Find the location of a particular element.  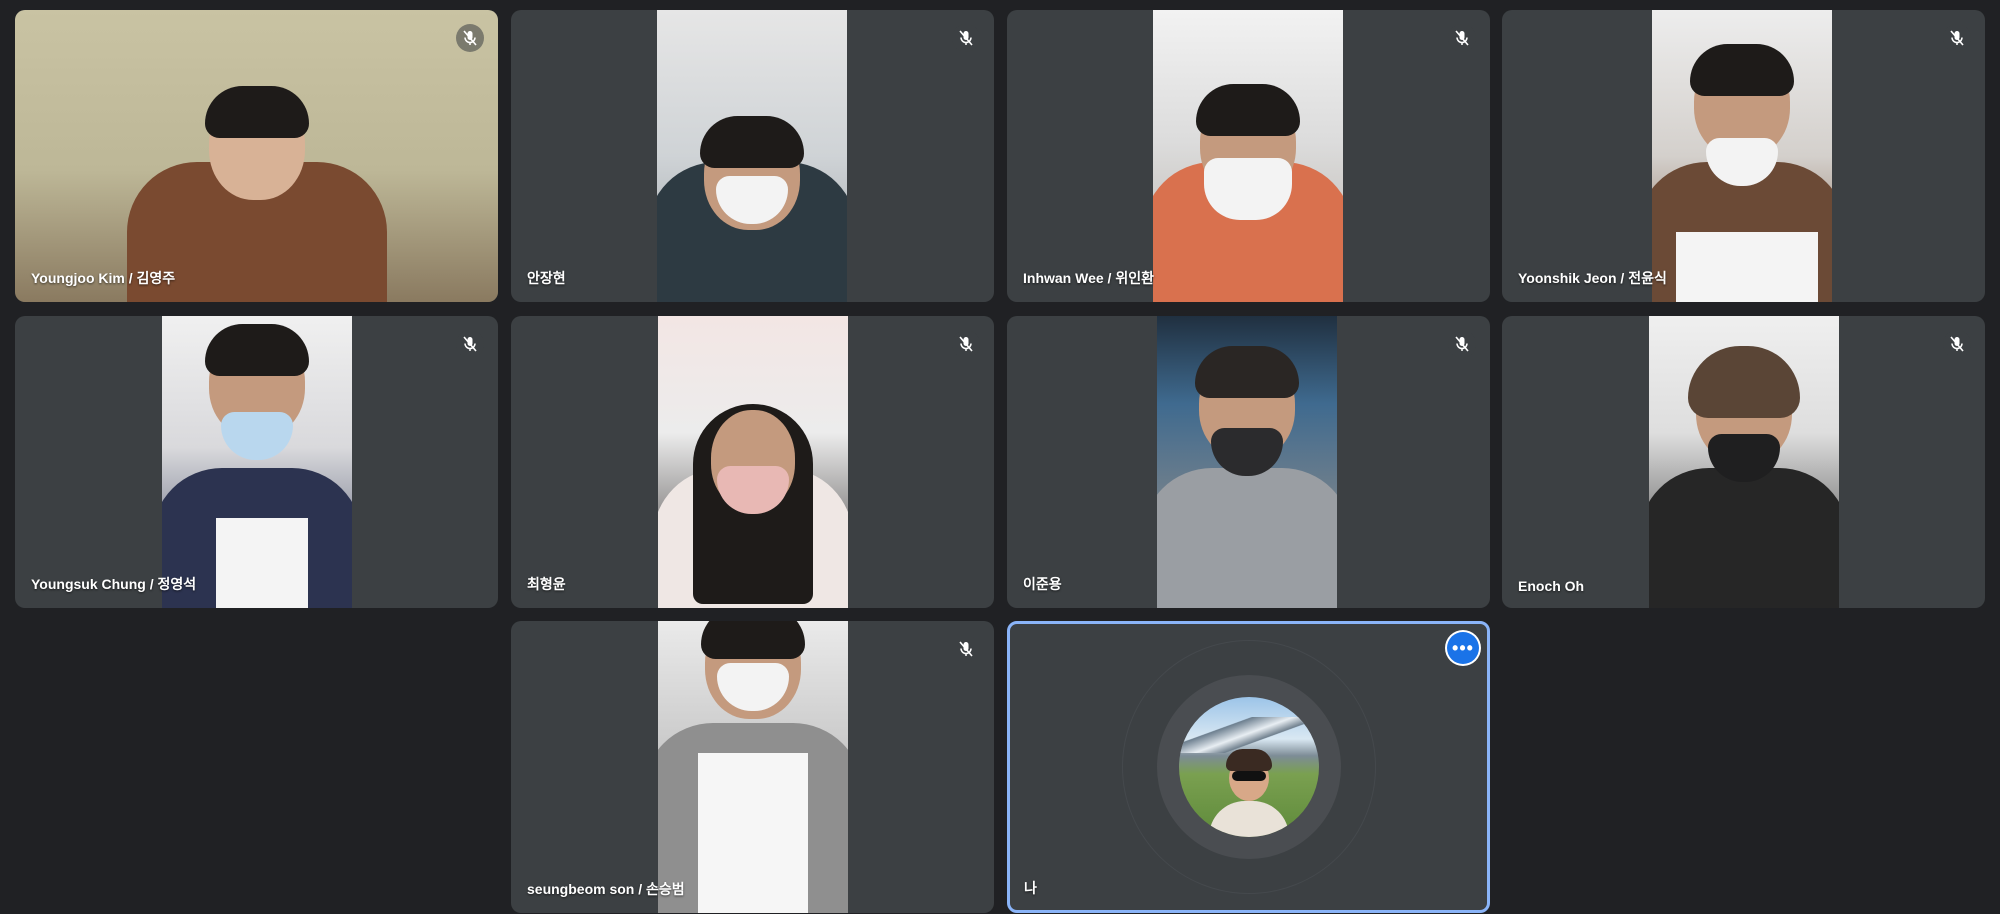

participant-tile-enoch-oh: Enoch Oh is located at coordinates (1743, 462).